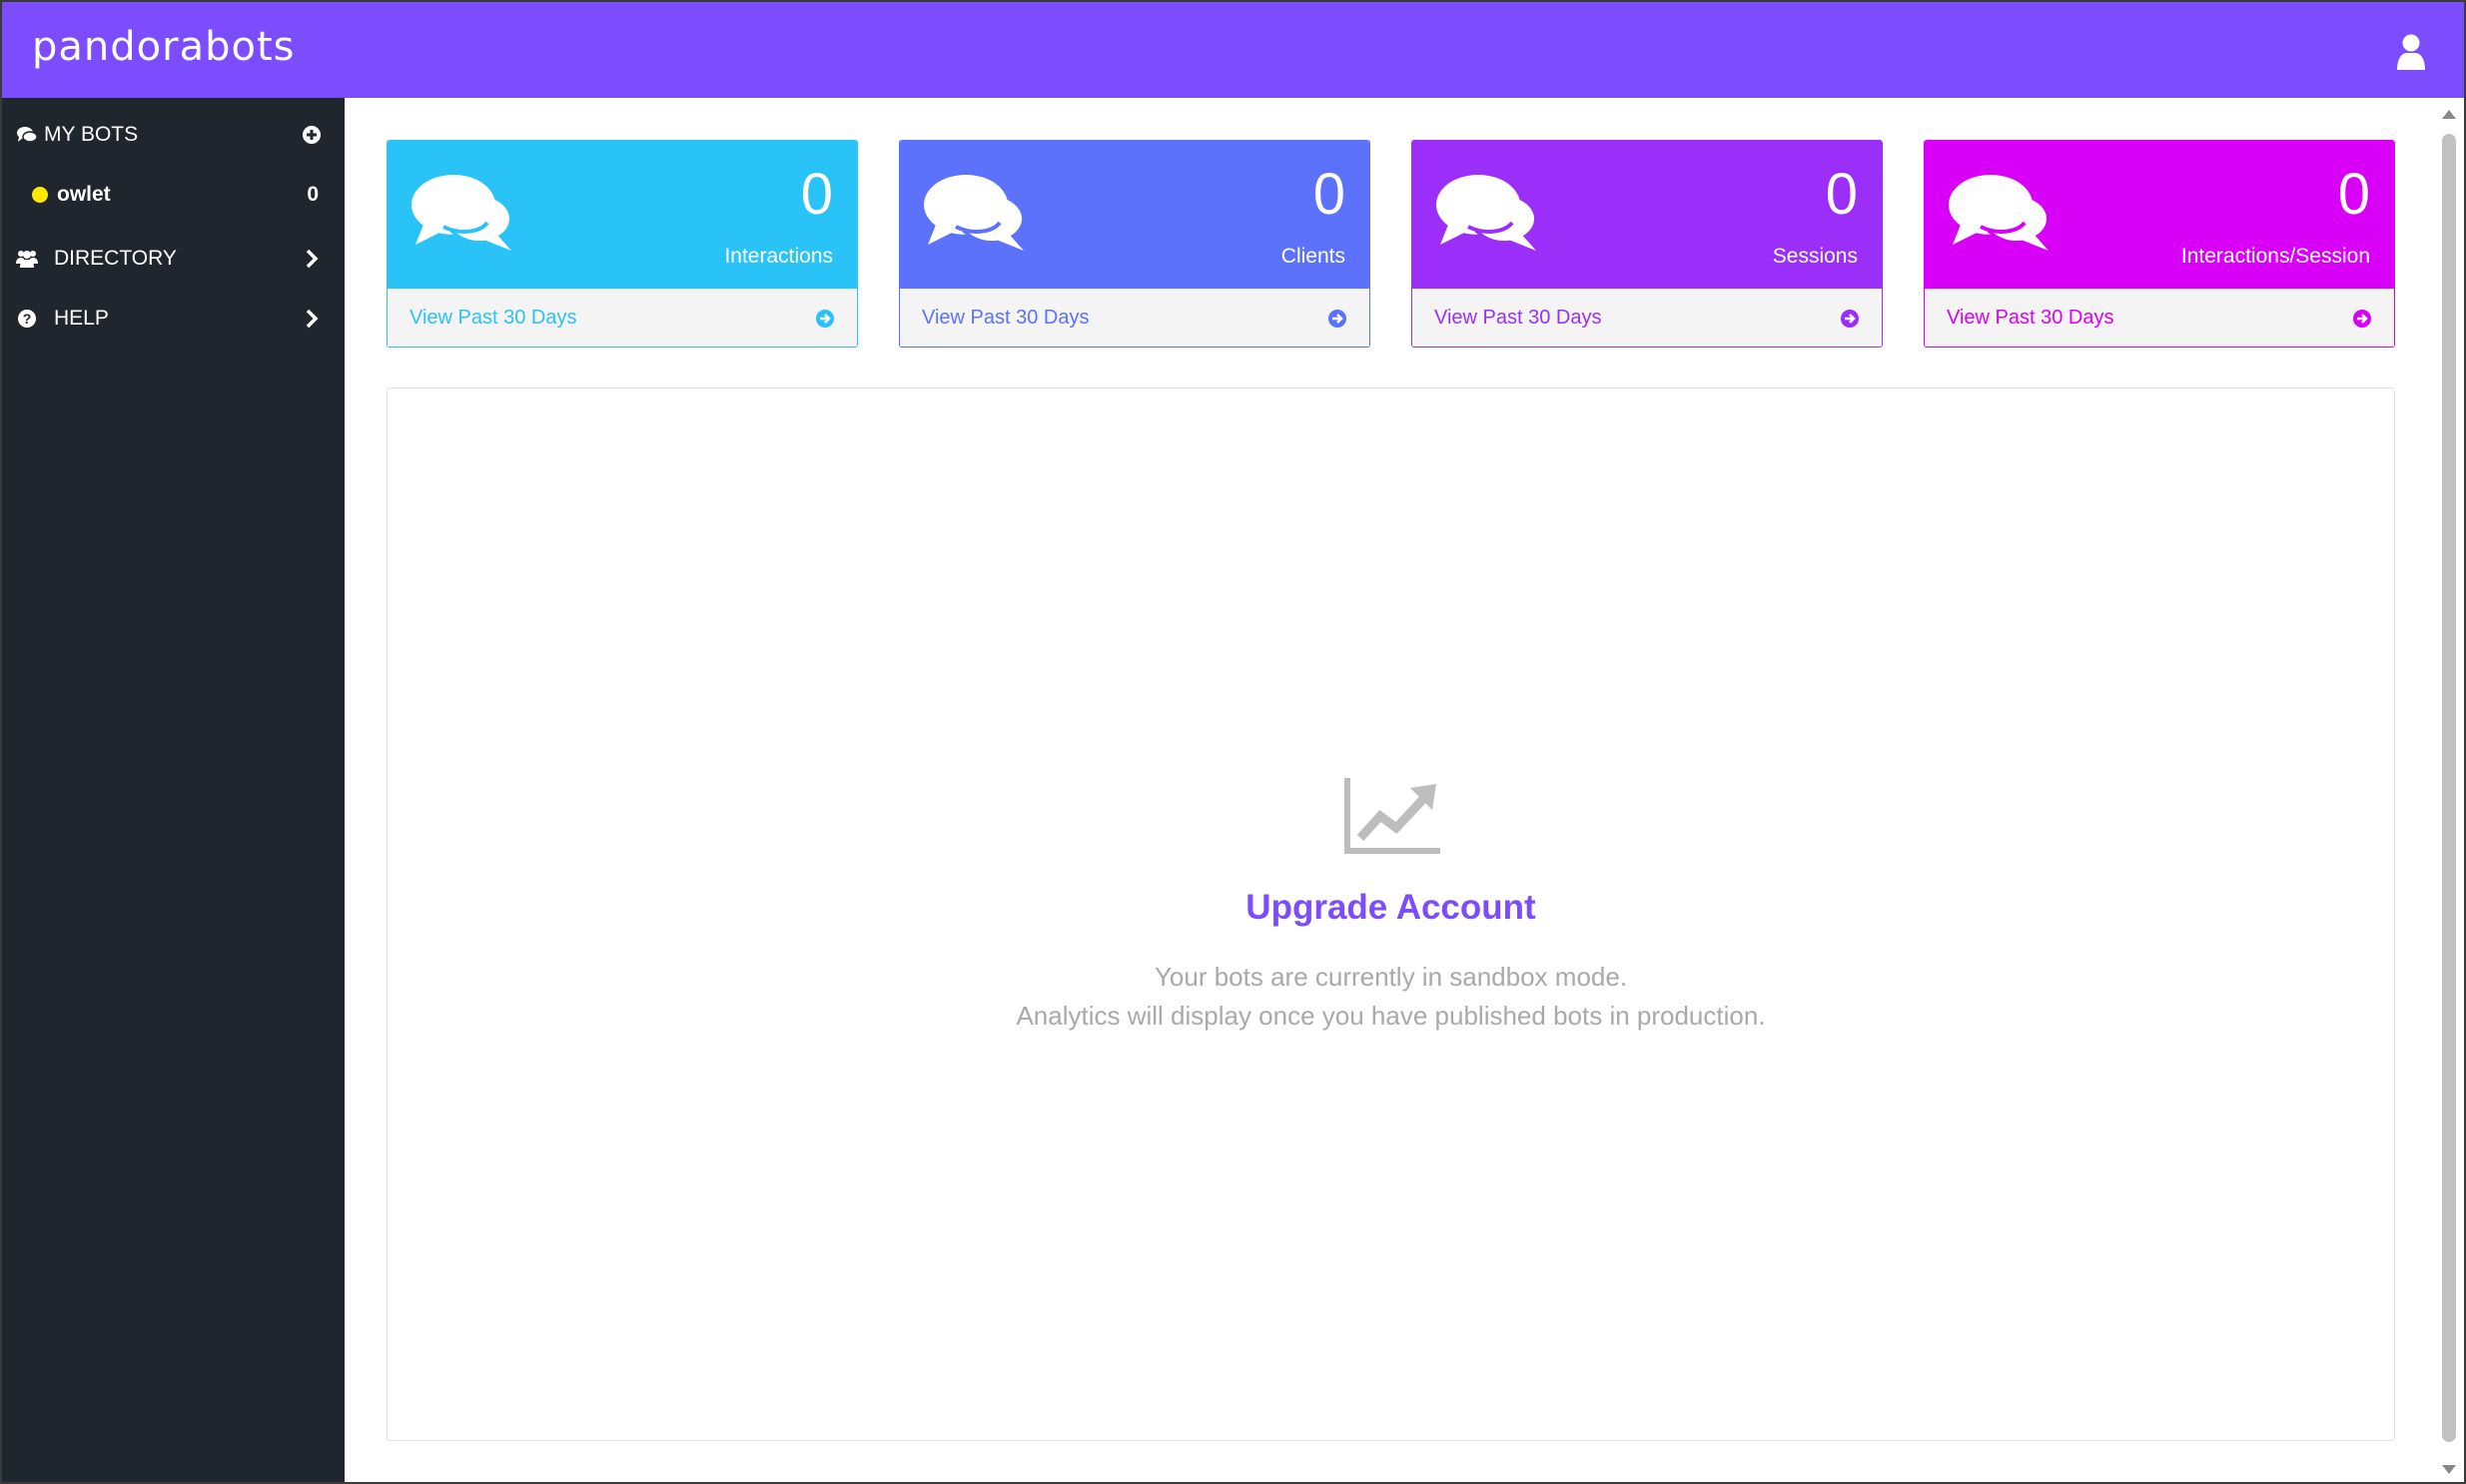 The height and width of the screenshot is (1484, 2466). What do you see at coordinates (84, 194) in the screenshot?
I see `bot-name: owlet` at bounding box center [84, 194].